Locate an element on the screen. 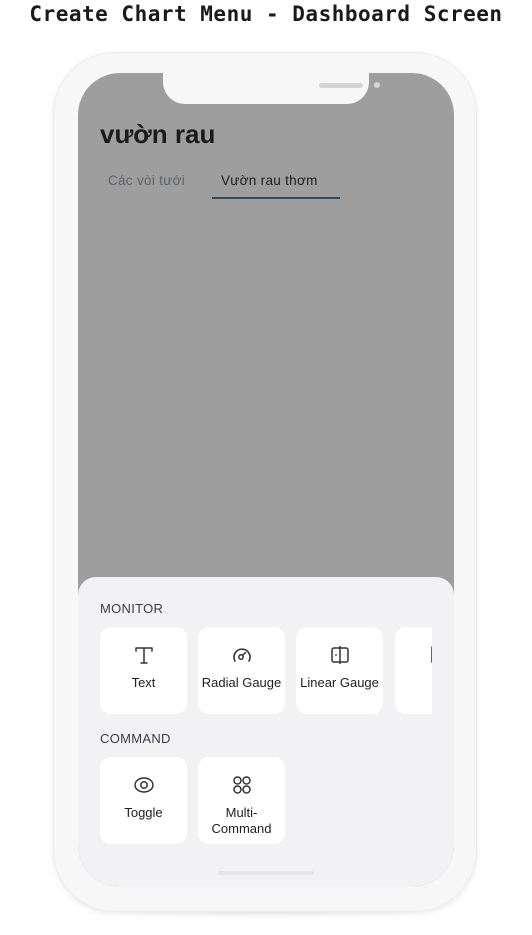 This screenshot has height=935, width=532. monitor-cards-row: Text Radial Gauge Linear Gauge is located at coordinates (266, 672).